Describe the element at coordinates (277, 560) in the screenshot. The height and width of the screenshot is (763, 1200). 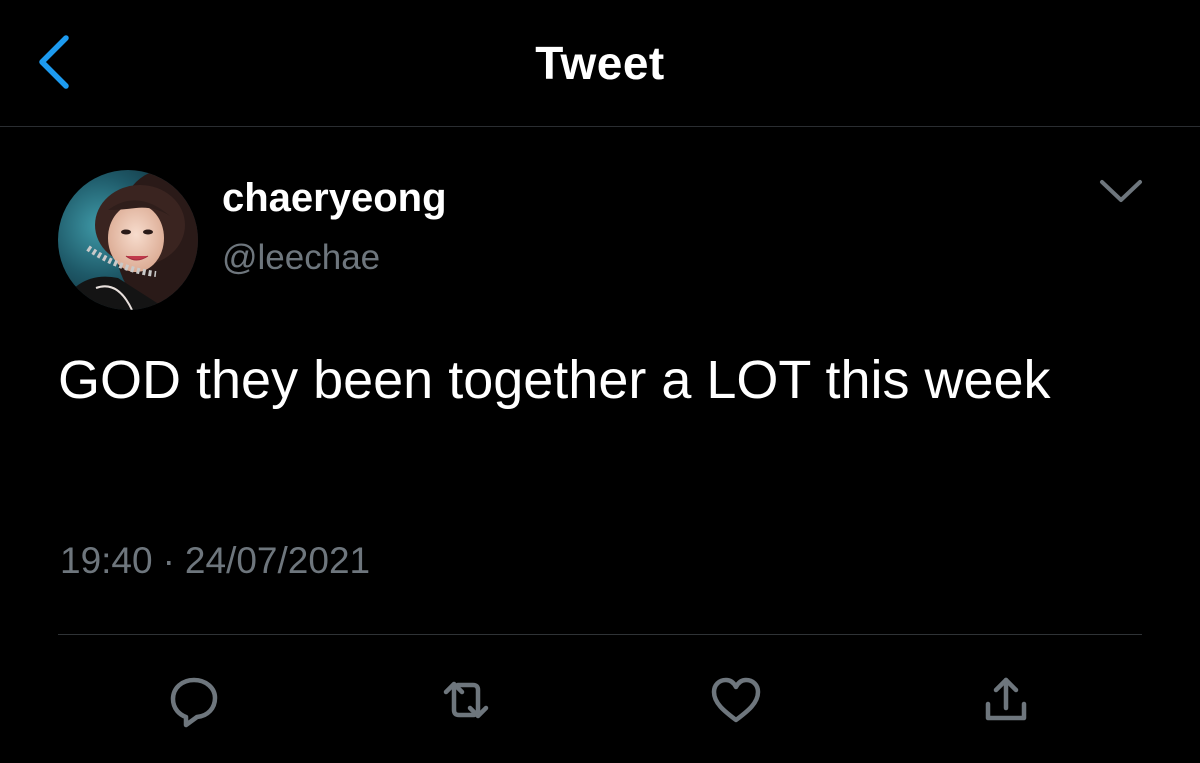
I see `tweet-date: 24/07/2021` at that location.